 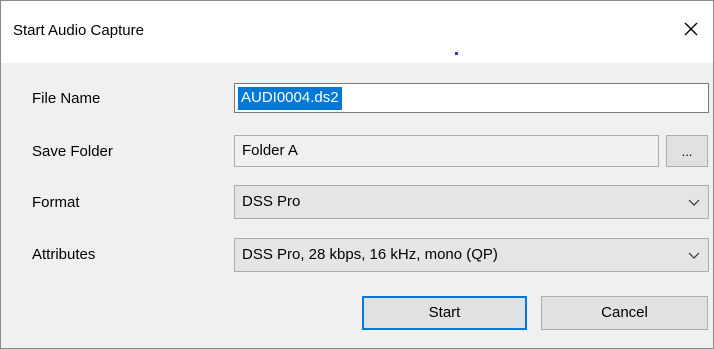 I want to click on close-icon, so click(x=691, y=29).